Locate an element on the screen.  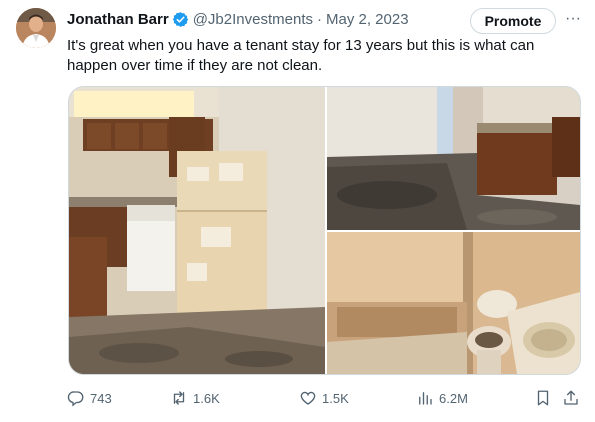
author-handle: @Jb2Investments is located at coordinates (253, 19).